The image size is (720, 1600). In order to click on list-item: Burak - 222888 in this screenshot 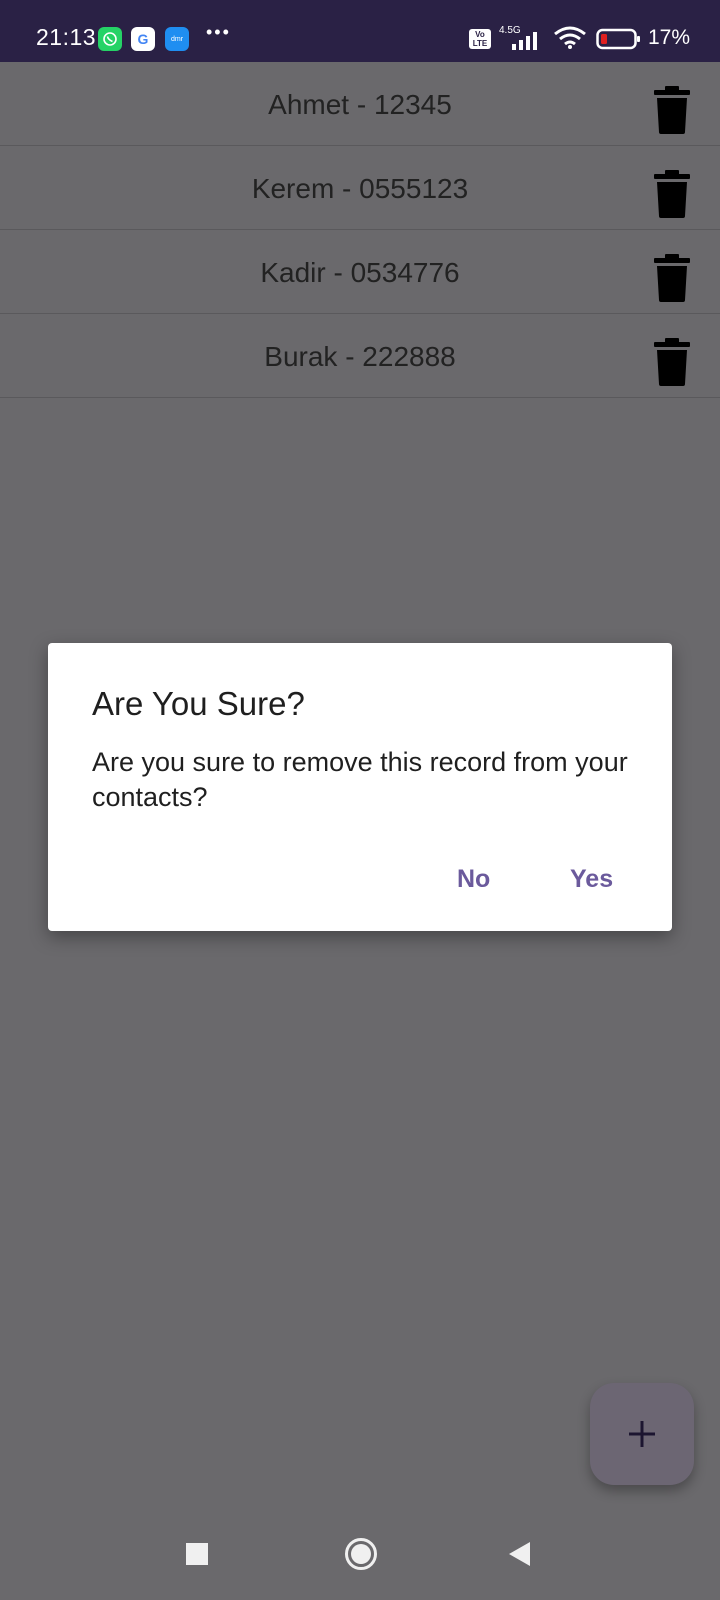, I will do `click(360, 356)`.